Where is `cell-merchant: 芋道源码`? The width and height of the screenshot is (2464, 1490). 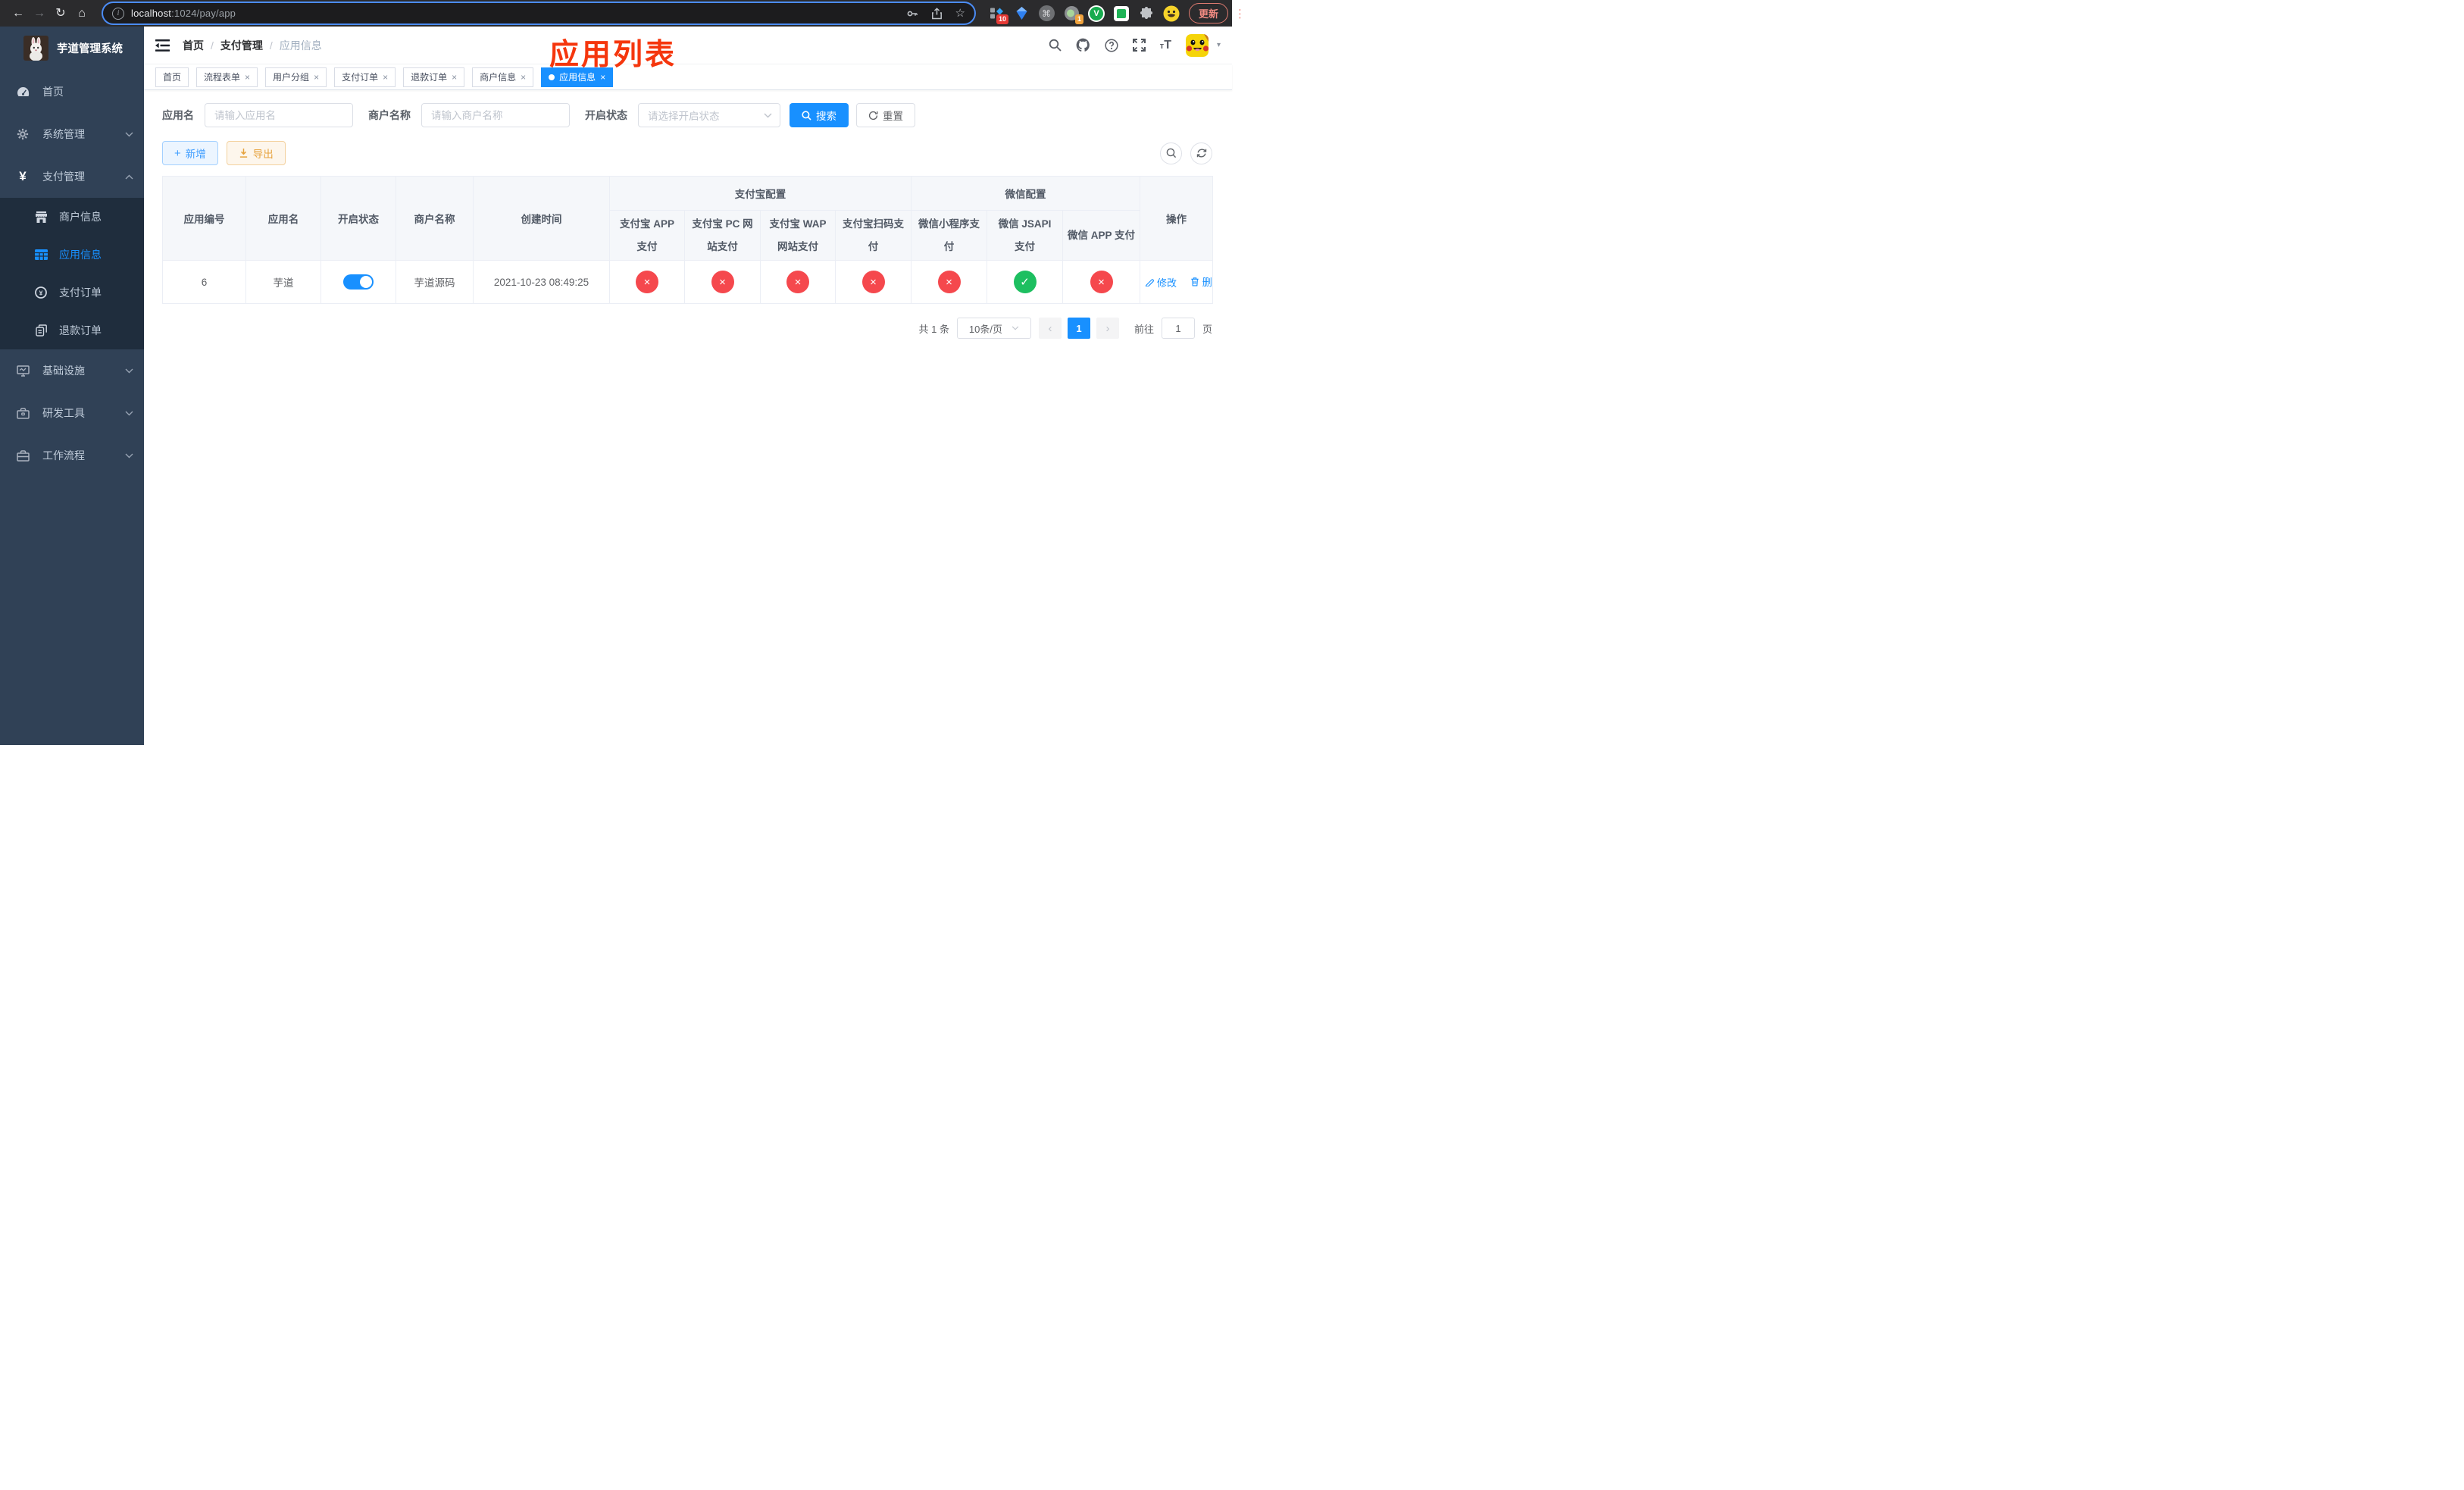
cell-merchant: 芋道源码 is located at coordinates (435, 282).